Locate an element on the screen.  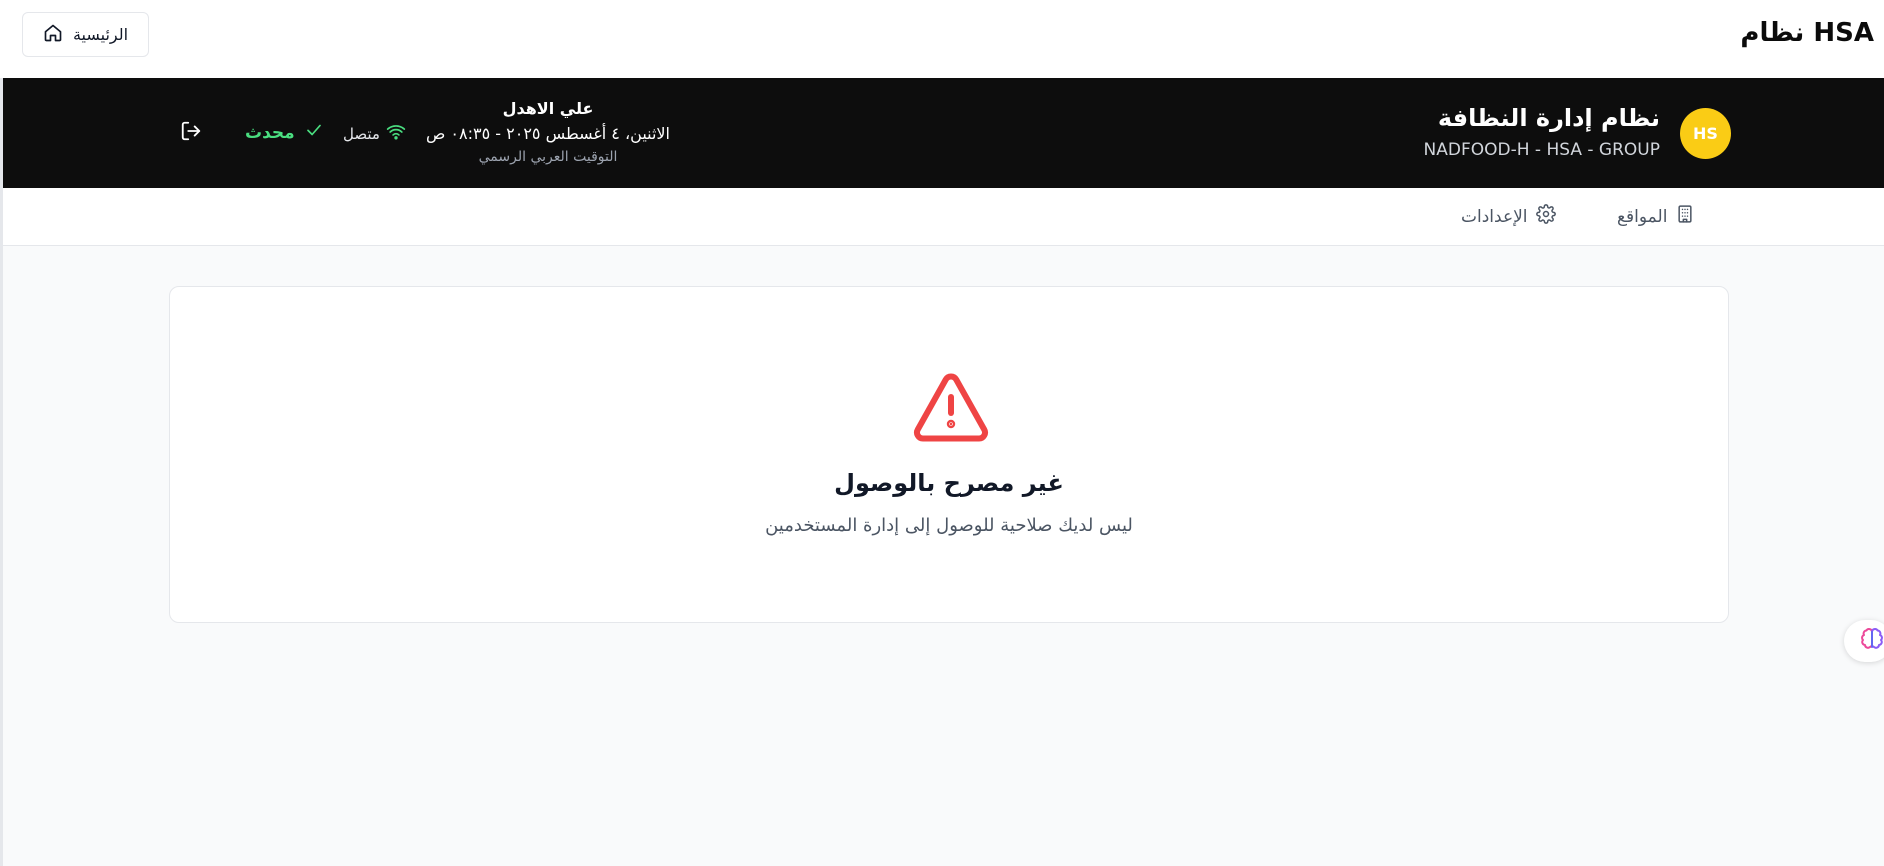
app-title: نظام HSA is located at coordinates (1807, 33).